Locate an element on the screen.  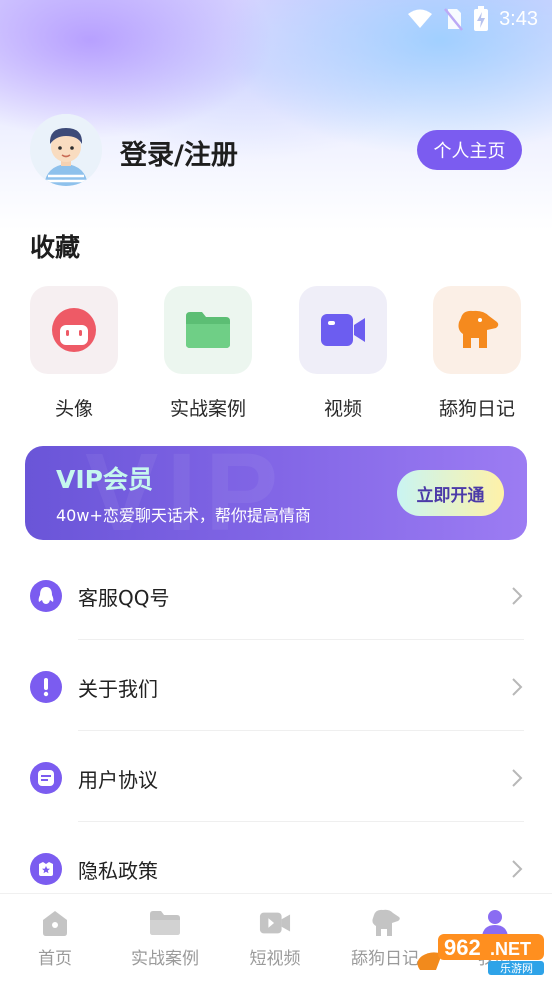
favorites-title: 收藏 is located at coordinates (55, 247).